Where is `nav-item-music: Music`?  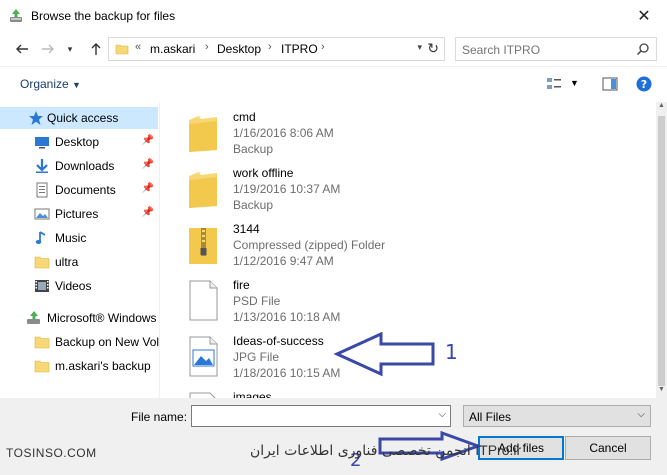
nav-item-music: Music is located at coordinates (79, 238).